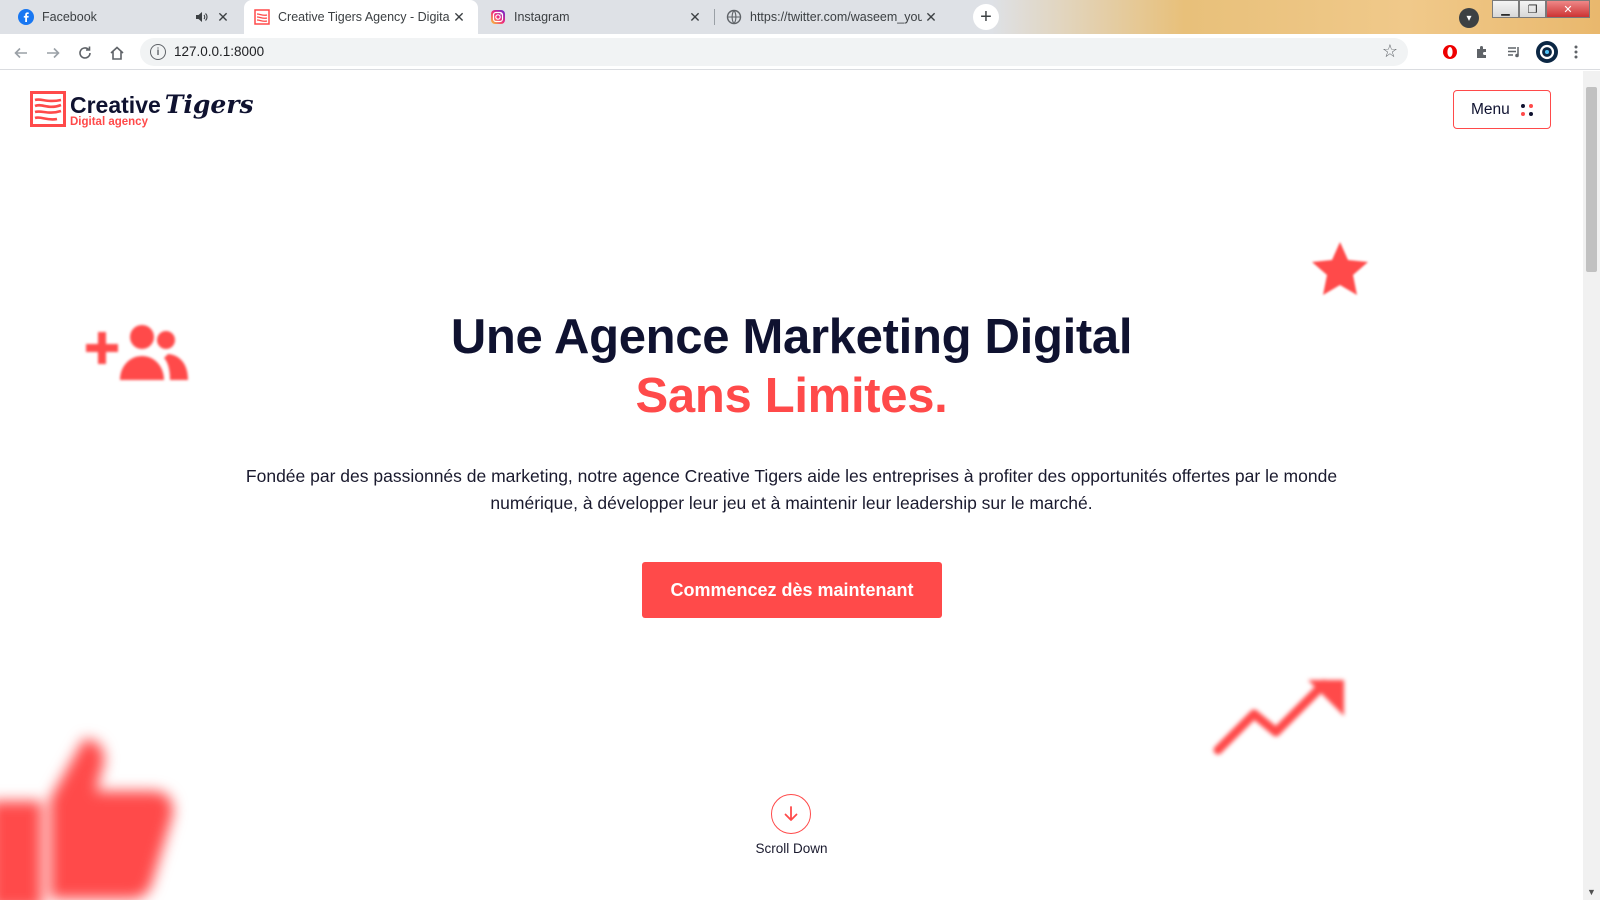 This screenshot has width=1600, height=900. What do you see at coordinates (1450, 52) in the screenshot?
I see `opera-icon` at bounding box center [1450, 52].